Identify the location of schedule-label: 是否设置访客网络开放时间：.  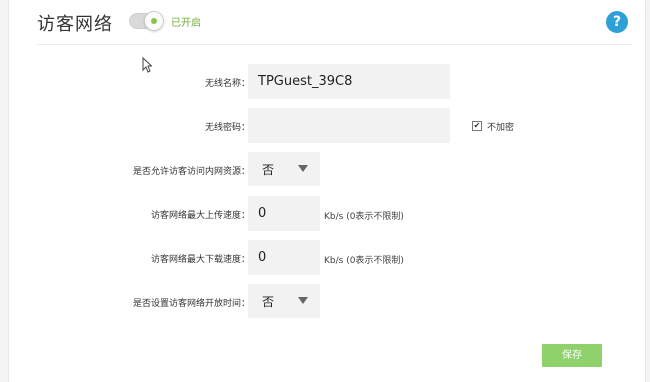
(191, 304).